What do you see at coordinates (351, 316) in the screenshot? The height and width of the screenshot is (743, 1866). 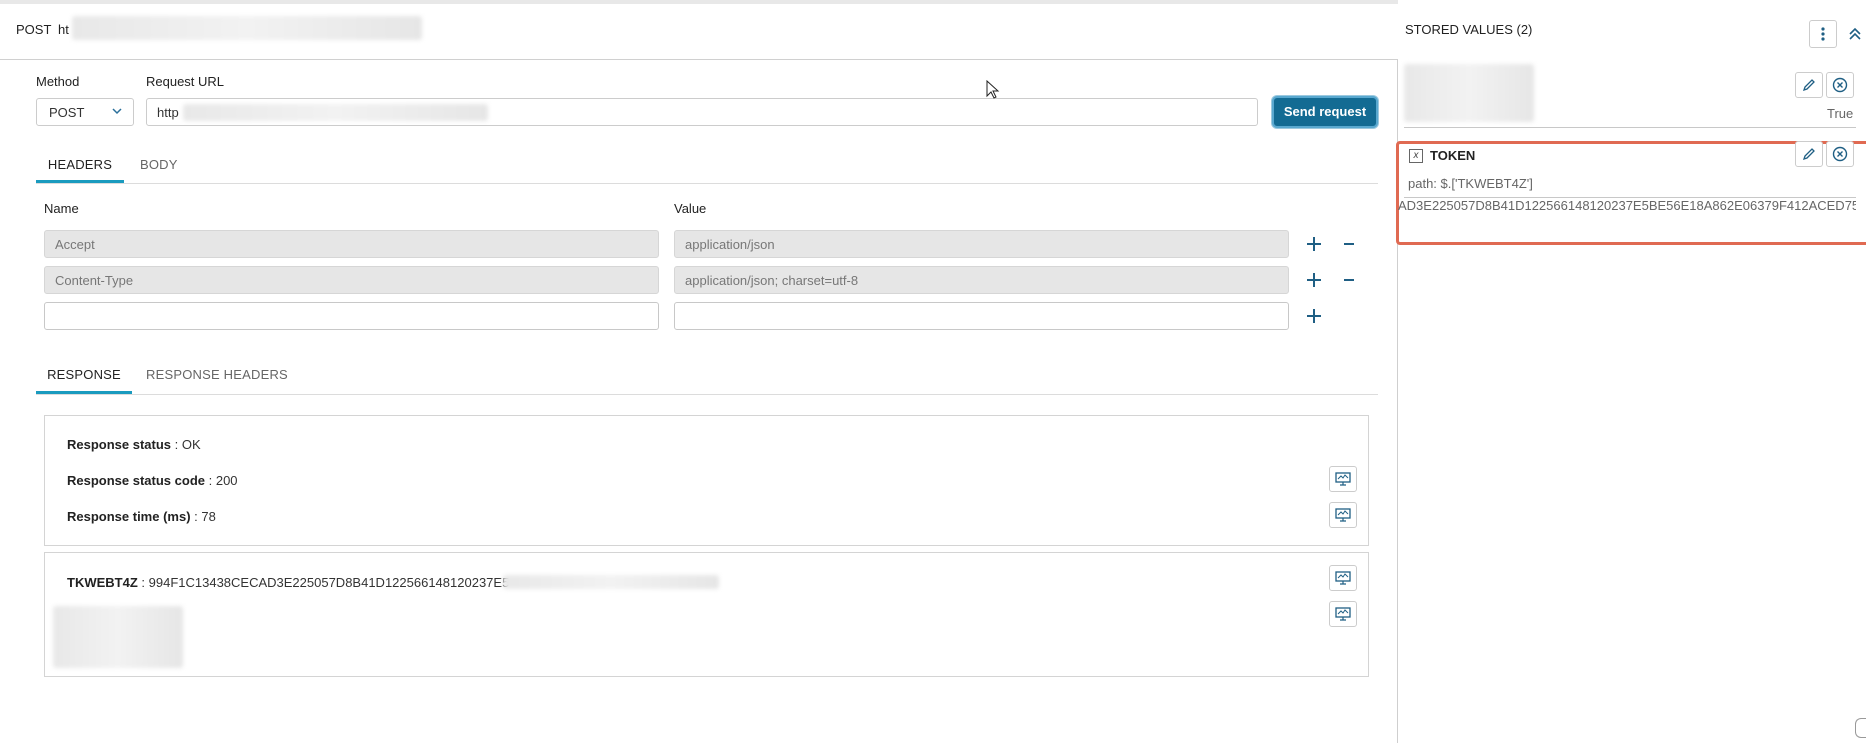 I see `header-name-input` at bounding box center [351, 316].